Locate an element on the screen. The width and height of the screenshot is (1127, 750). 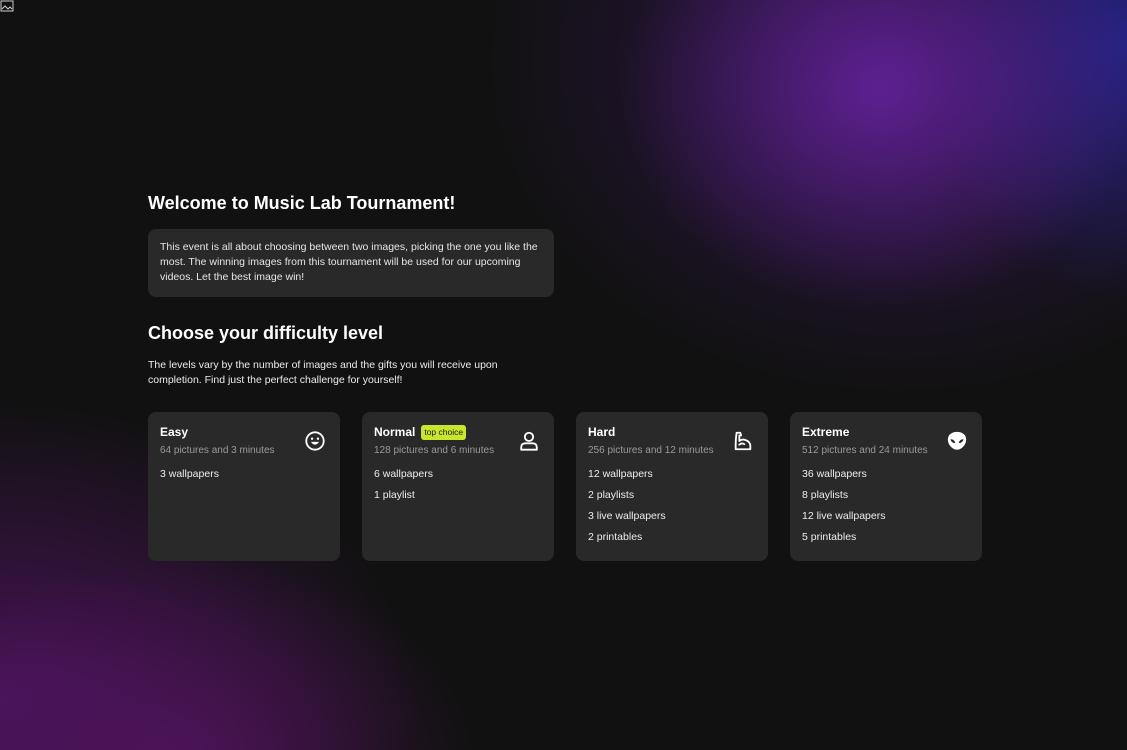
reward-item: 12 live wallpapers is located at coordinates (844, 516).